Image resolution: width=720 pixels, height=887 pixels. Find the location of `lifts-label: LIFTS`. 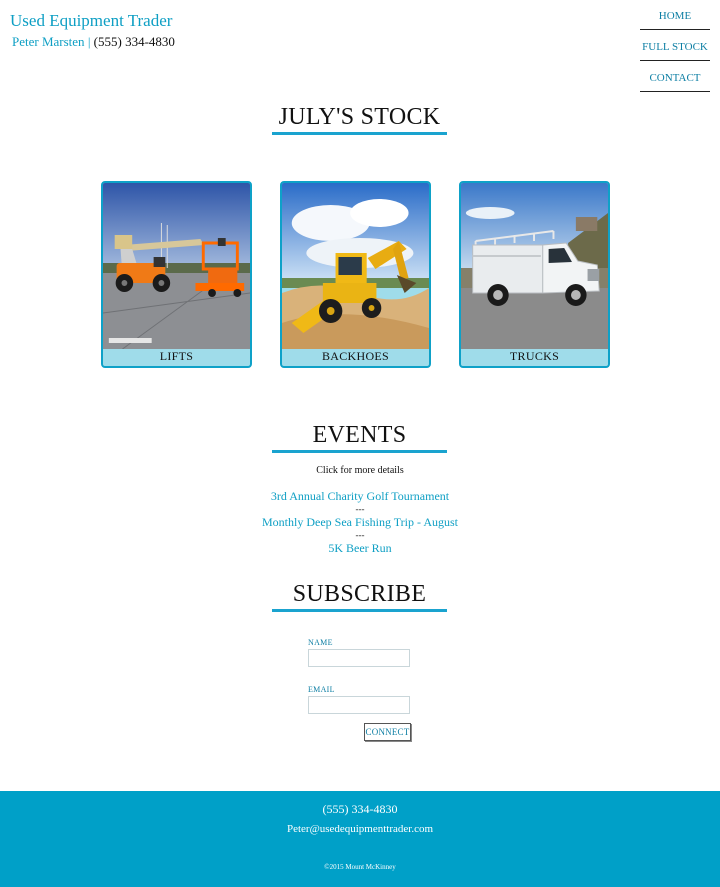

lifts-label: LIFTS is located at coordinates (176, 356).